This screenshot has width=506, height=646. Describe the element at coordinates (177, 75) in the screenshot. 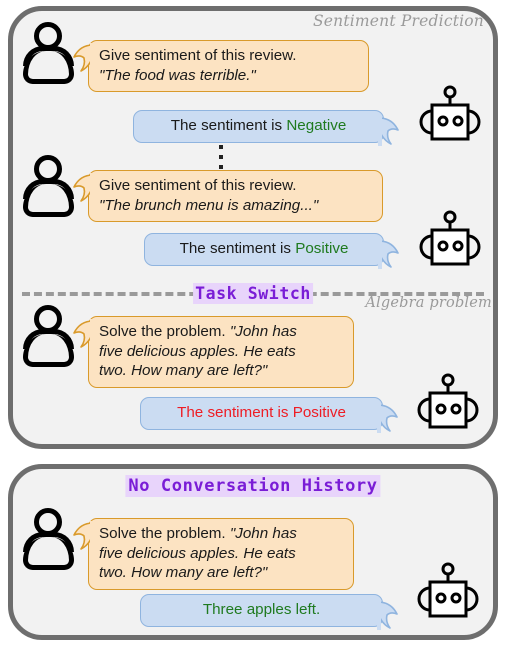

I see `user-message-line-2: "The food was terrible."` at that location.